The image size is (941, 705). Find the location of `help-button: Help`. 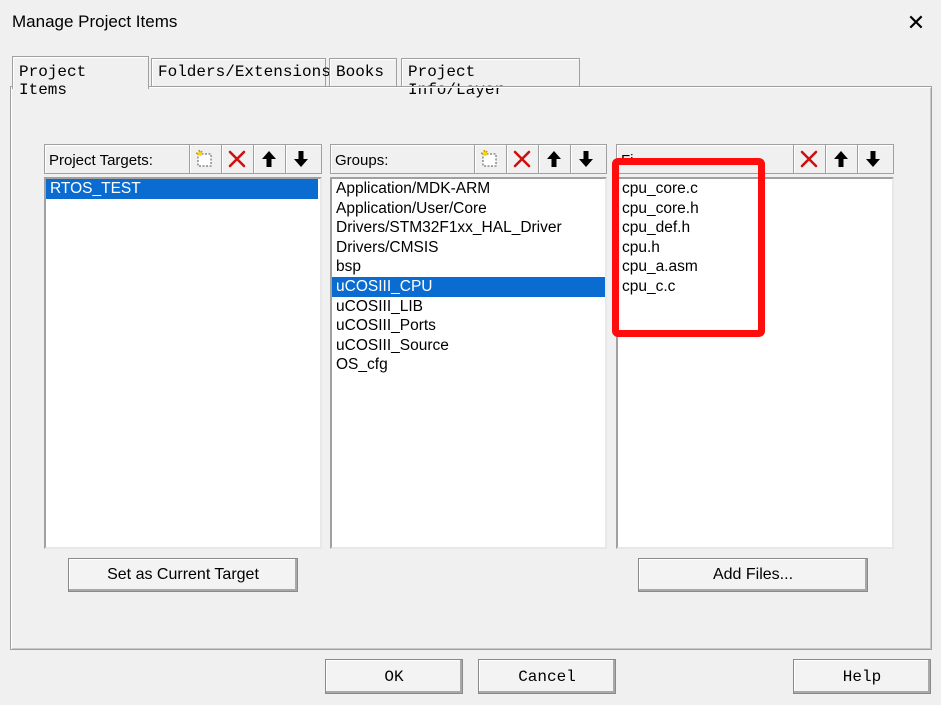

help-button: Help is located at coordinates (862, 676).